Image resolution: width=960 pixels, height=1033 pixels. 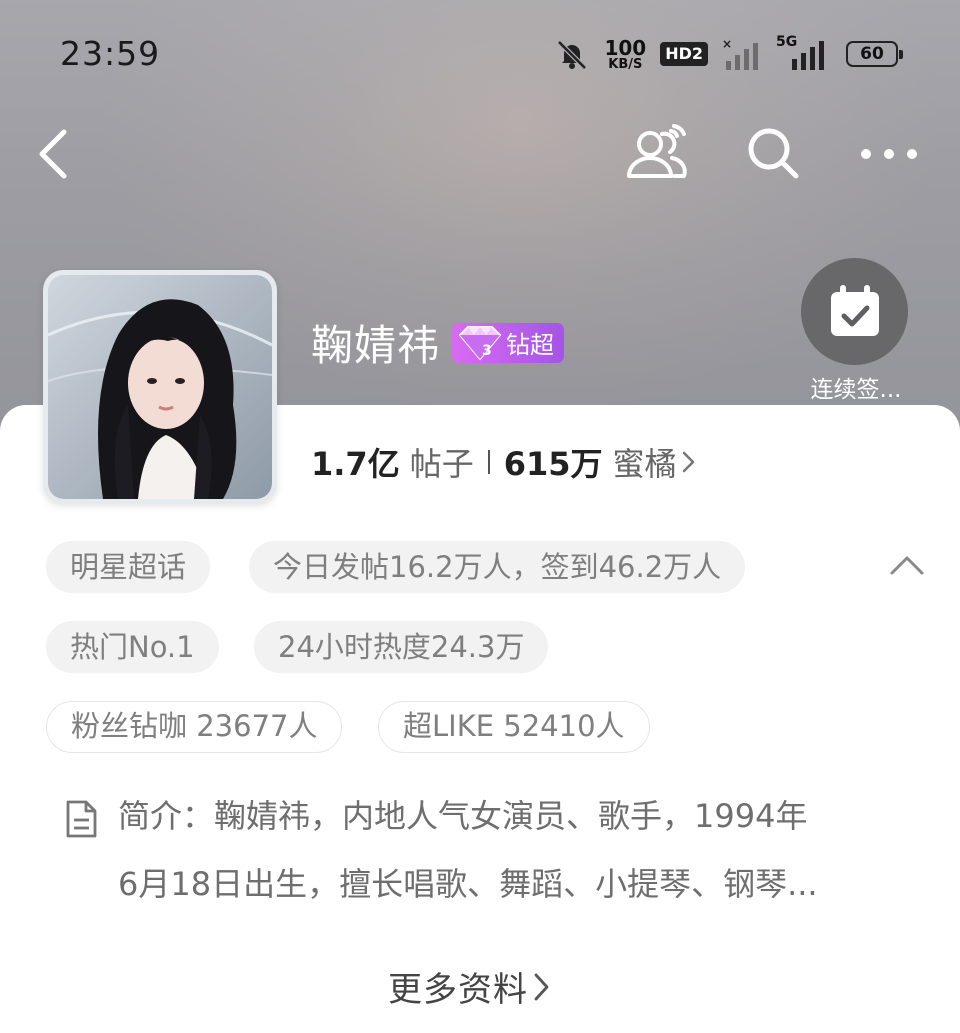 I want to click on level-badge: 3 钻超, so click(x=508, y=342).